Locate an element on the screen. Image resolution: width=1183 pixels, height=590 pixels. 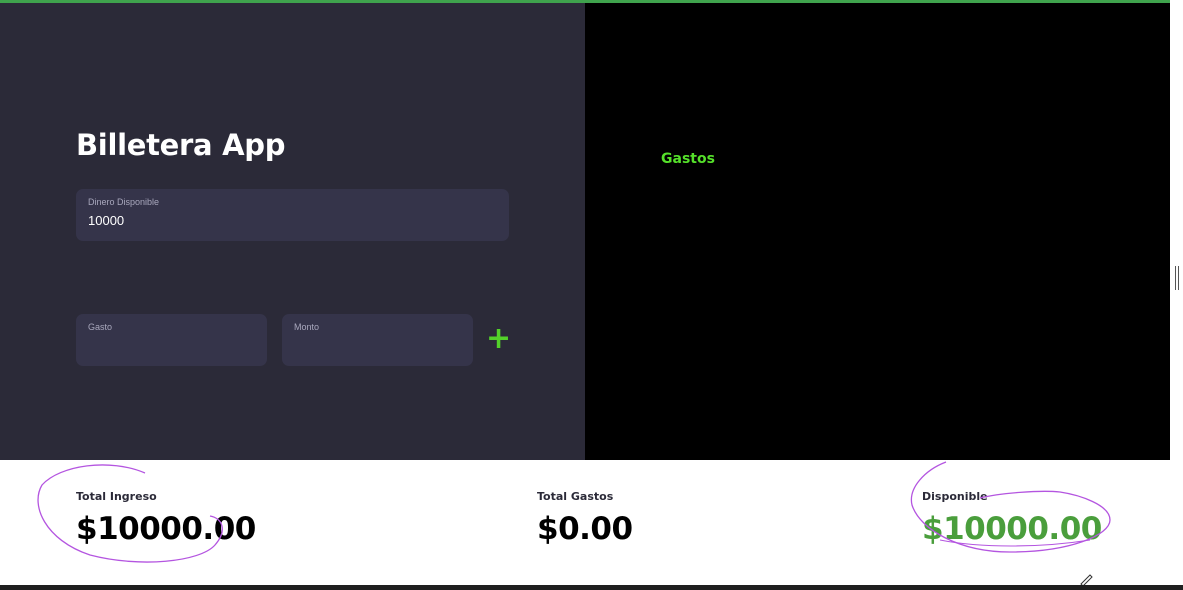
add-expense-button: + is located at coordinates (499, 338).